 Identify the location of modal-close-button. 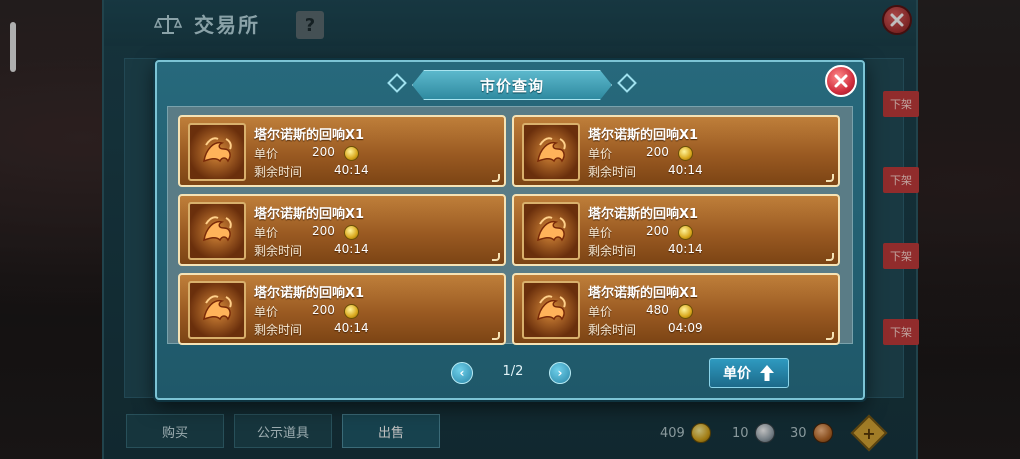
(841, 81).